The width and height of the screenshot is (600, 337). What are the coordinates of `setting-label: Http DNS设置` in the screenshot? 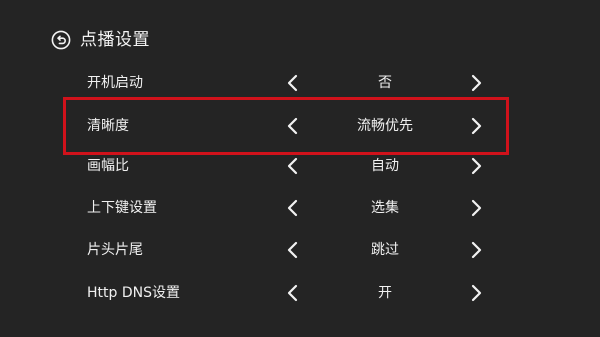 It's located at (133, 293).